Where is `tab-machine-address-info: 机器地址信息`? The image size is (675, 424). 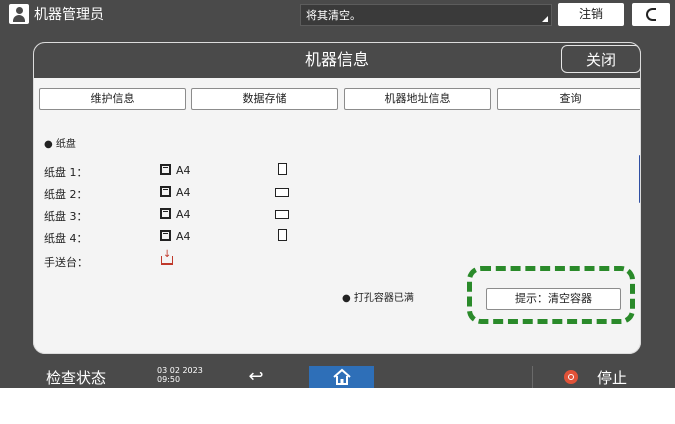 tab-machine-address-info: 机器地址信息 is located at coordinates (417, 99).